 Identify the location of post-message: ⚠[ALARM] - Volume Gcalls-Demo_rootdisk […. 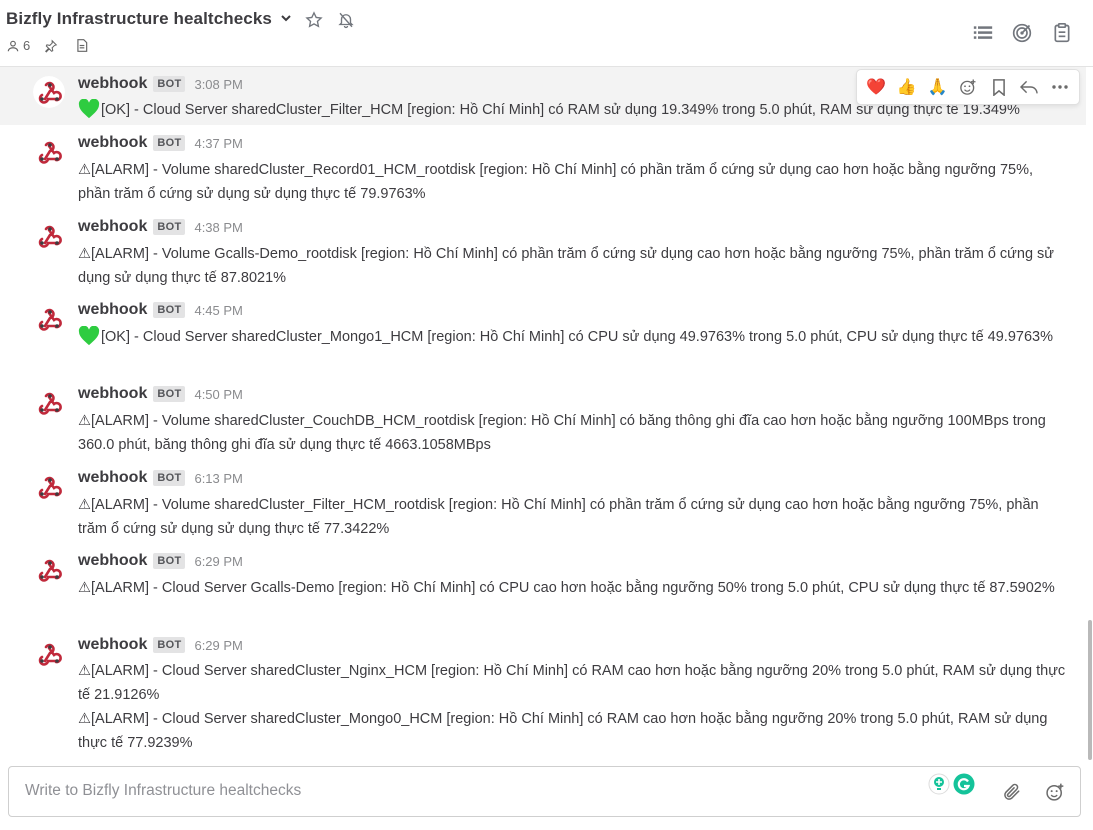
(573, 266).